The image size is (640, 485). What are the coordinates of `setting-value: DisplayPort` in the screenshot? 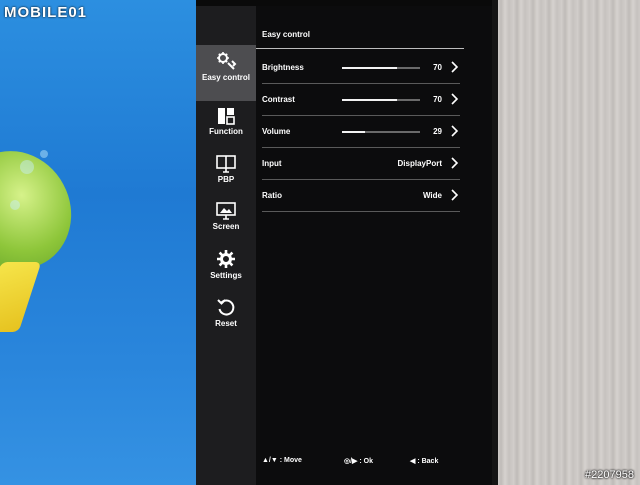 It's located at (419, 163).